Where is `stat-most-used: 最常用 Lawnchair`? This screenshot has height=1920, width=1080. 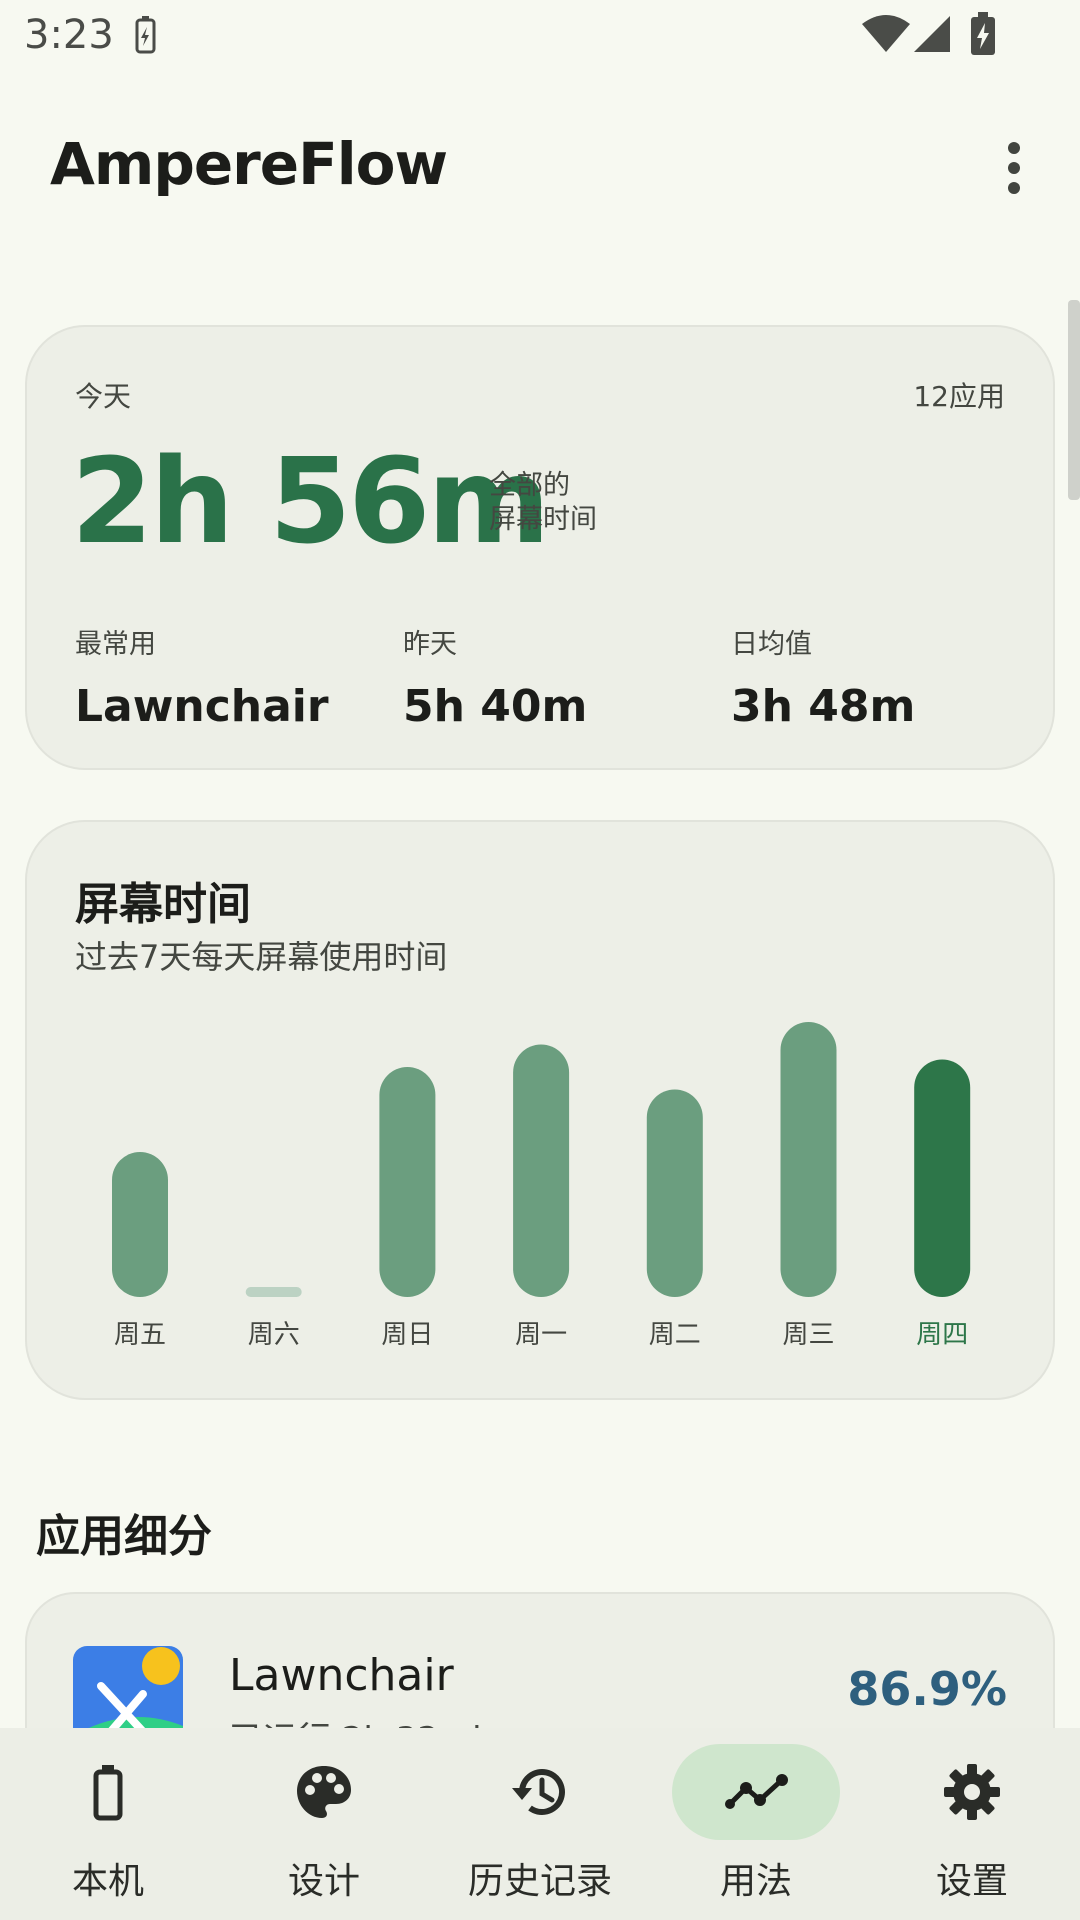 stat-most-used: 最常用 Lawnchair is located at coordinates (202, 677).